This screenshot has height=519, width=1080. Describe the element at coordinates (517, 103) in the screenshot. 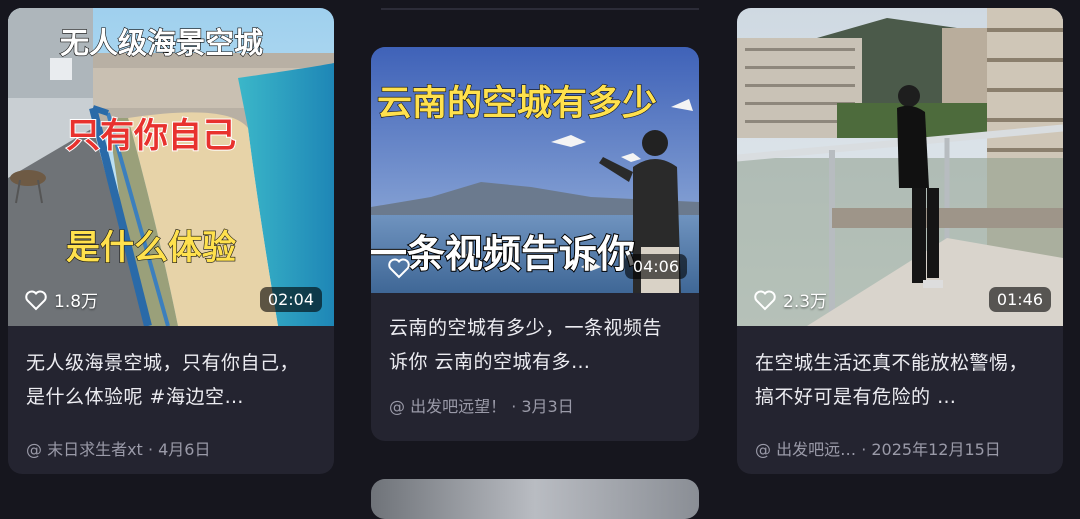

I see `overlay-title-line-1: 云南的空城有多少` at that location.